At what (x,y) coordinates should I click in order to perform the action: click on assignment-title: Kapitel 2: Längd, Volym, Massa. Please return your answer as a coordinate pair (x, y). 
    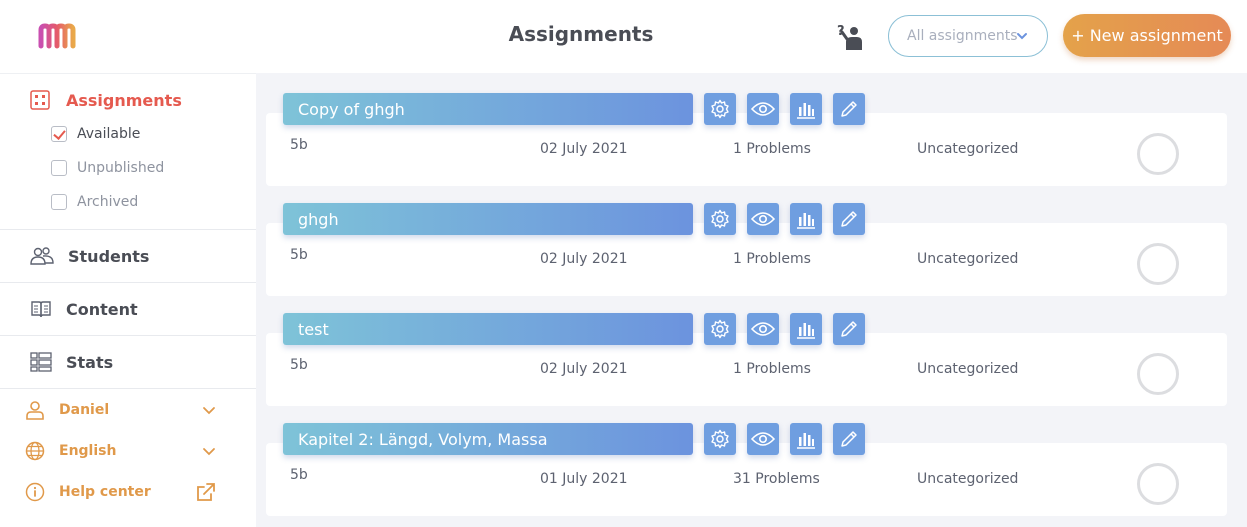
    Looking at the image, I should click on (488, 439).